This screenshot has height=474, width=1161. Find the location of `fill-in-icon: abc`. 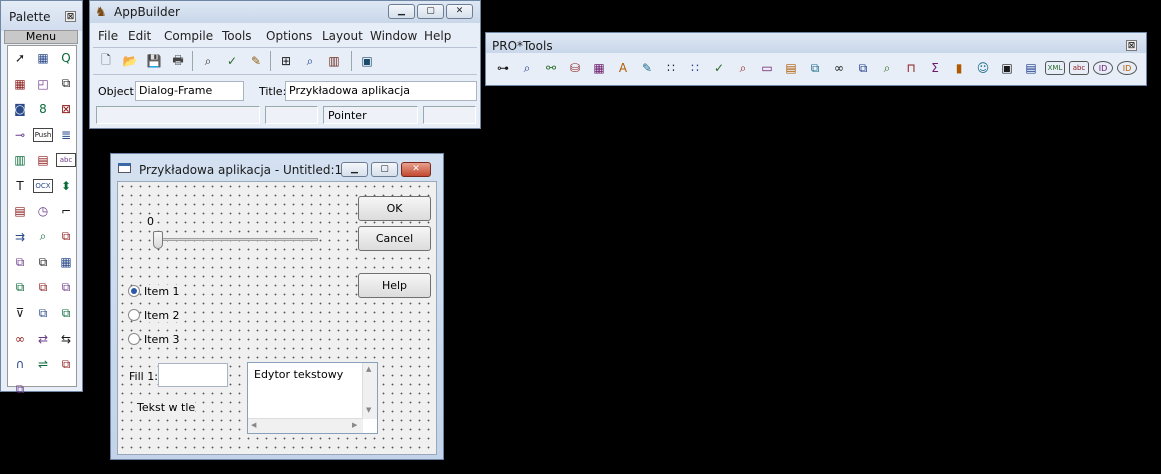

fill-in-icon: abc is located at coordinates (66, 160).